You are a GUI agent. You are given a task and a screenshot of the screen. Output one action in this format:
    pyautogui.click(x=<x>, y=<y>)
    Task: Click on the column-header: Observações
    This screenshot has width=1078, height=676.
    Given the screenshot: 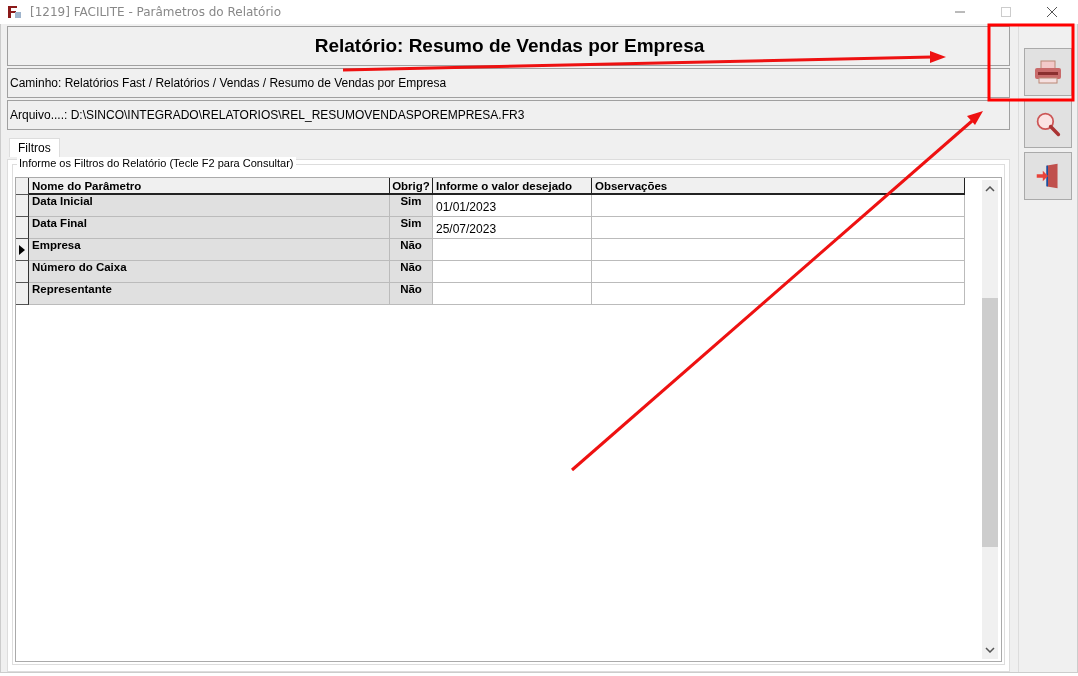 What is the action you would take?
    pyautogui.click(x=778, y=186)
    